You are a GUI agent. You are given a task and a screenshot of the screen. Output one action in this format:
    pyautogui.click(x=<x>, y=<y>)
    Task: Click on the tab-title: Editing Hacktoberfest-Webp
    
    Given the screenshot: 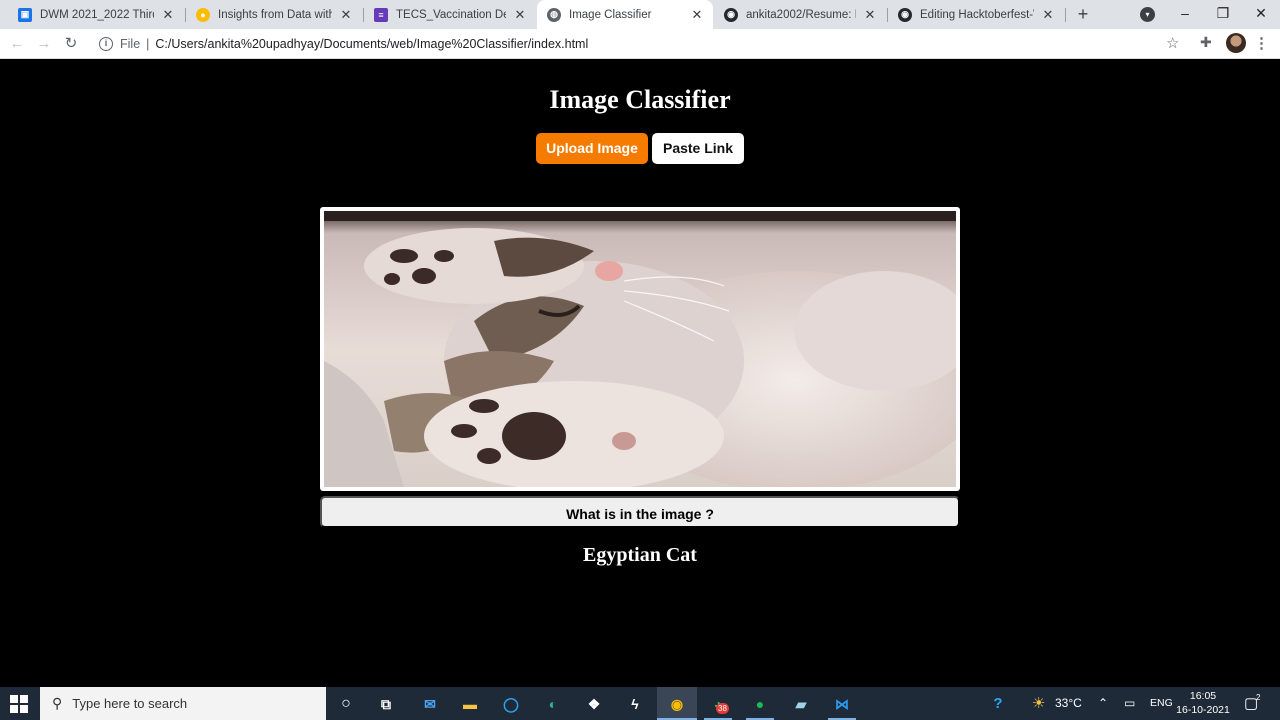 What is the action you would take?
    pyautogui.click(x=977, y=14)
    